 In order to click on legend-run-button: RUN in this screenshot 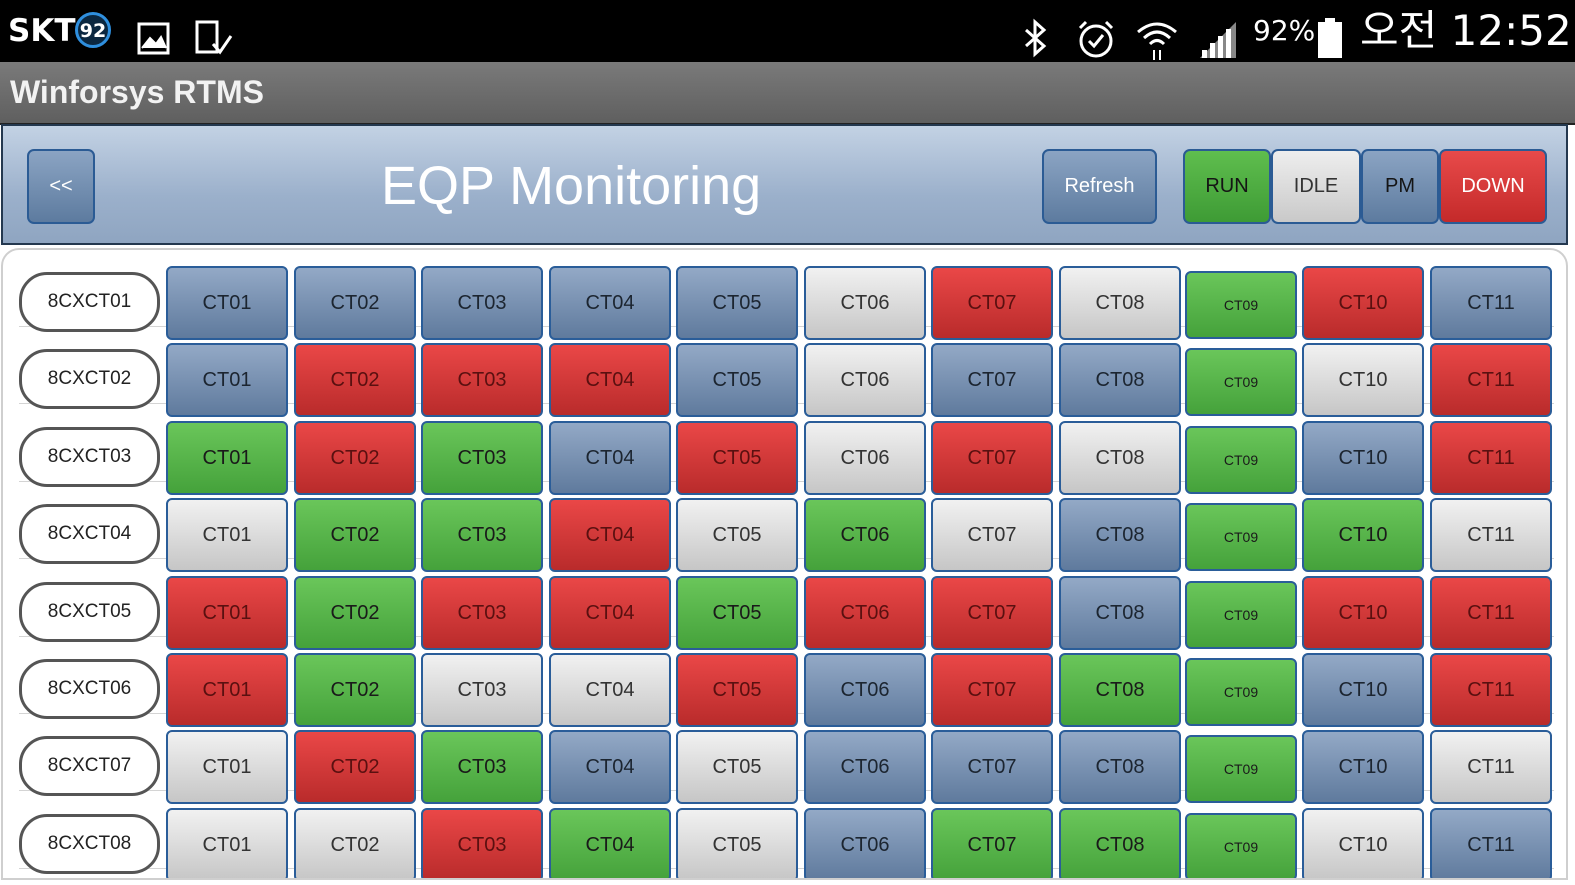, I will do `click(1227, 186)`.